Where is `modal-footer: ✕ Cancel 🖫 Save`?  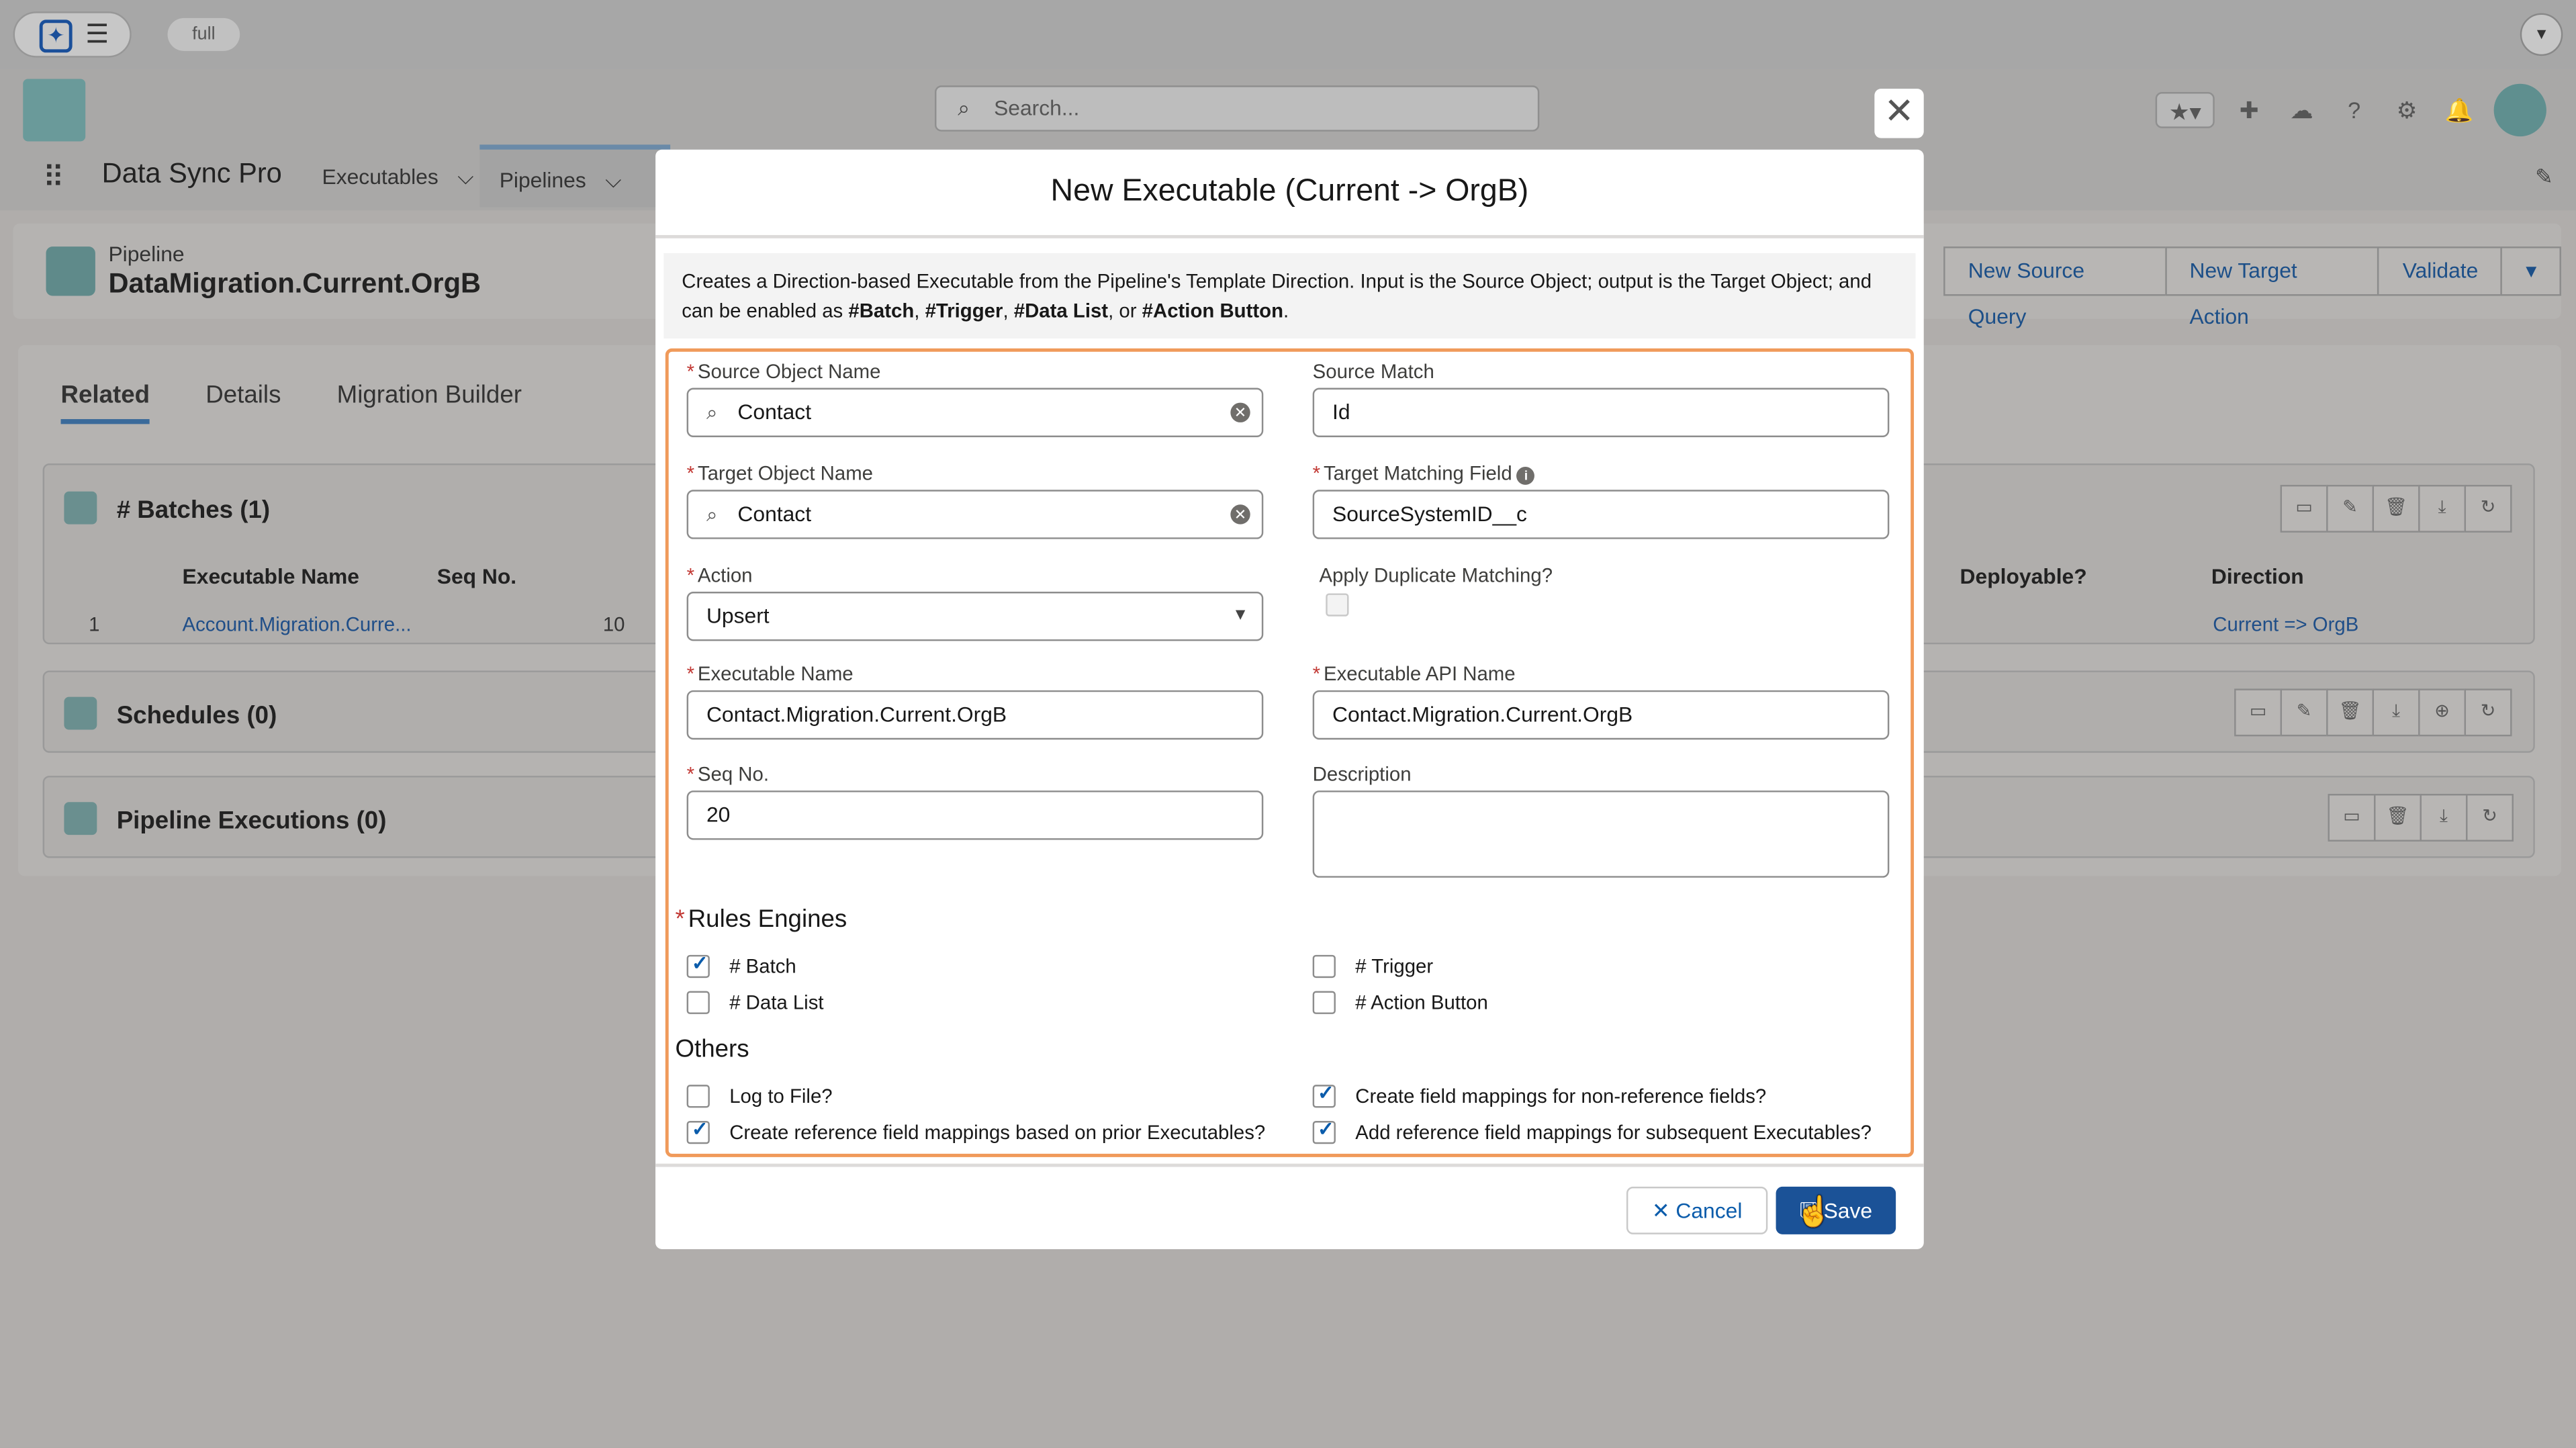 modal-footer: ✕ Cancel 🖫 Save is located at coordinates (1289, 1206).